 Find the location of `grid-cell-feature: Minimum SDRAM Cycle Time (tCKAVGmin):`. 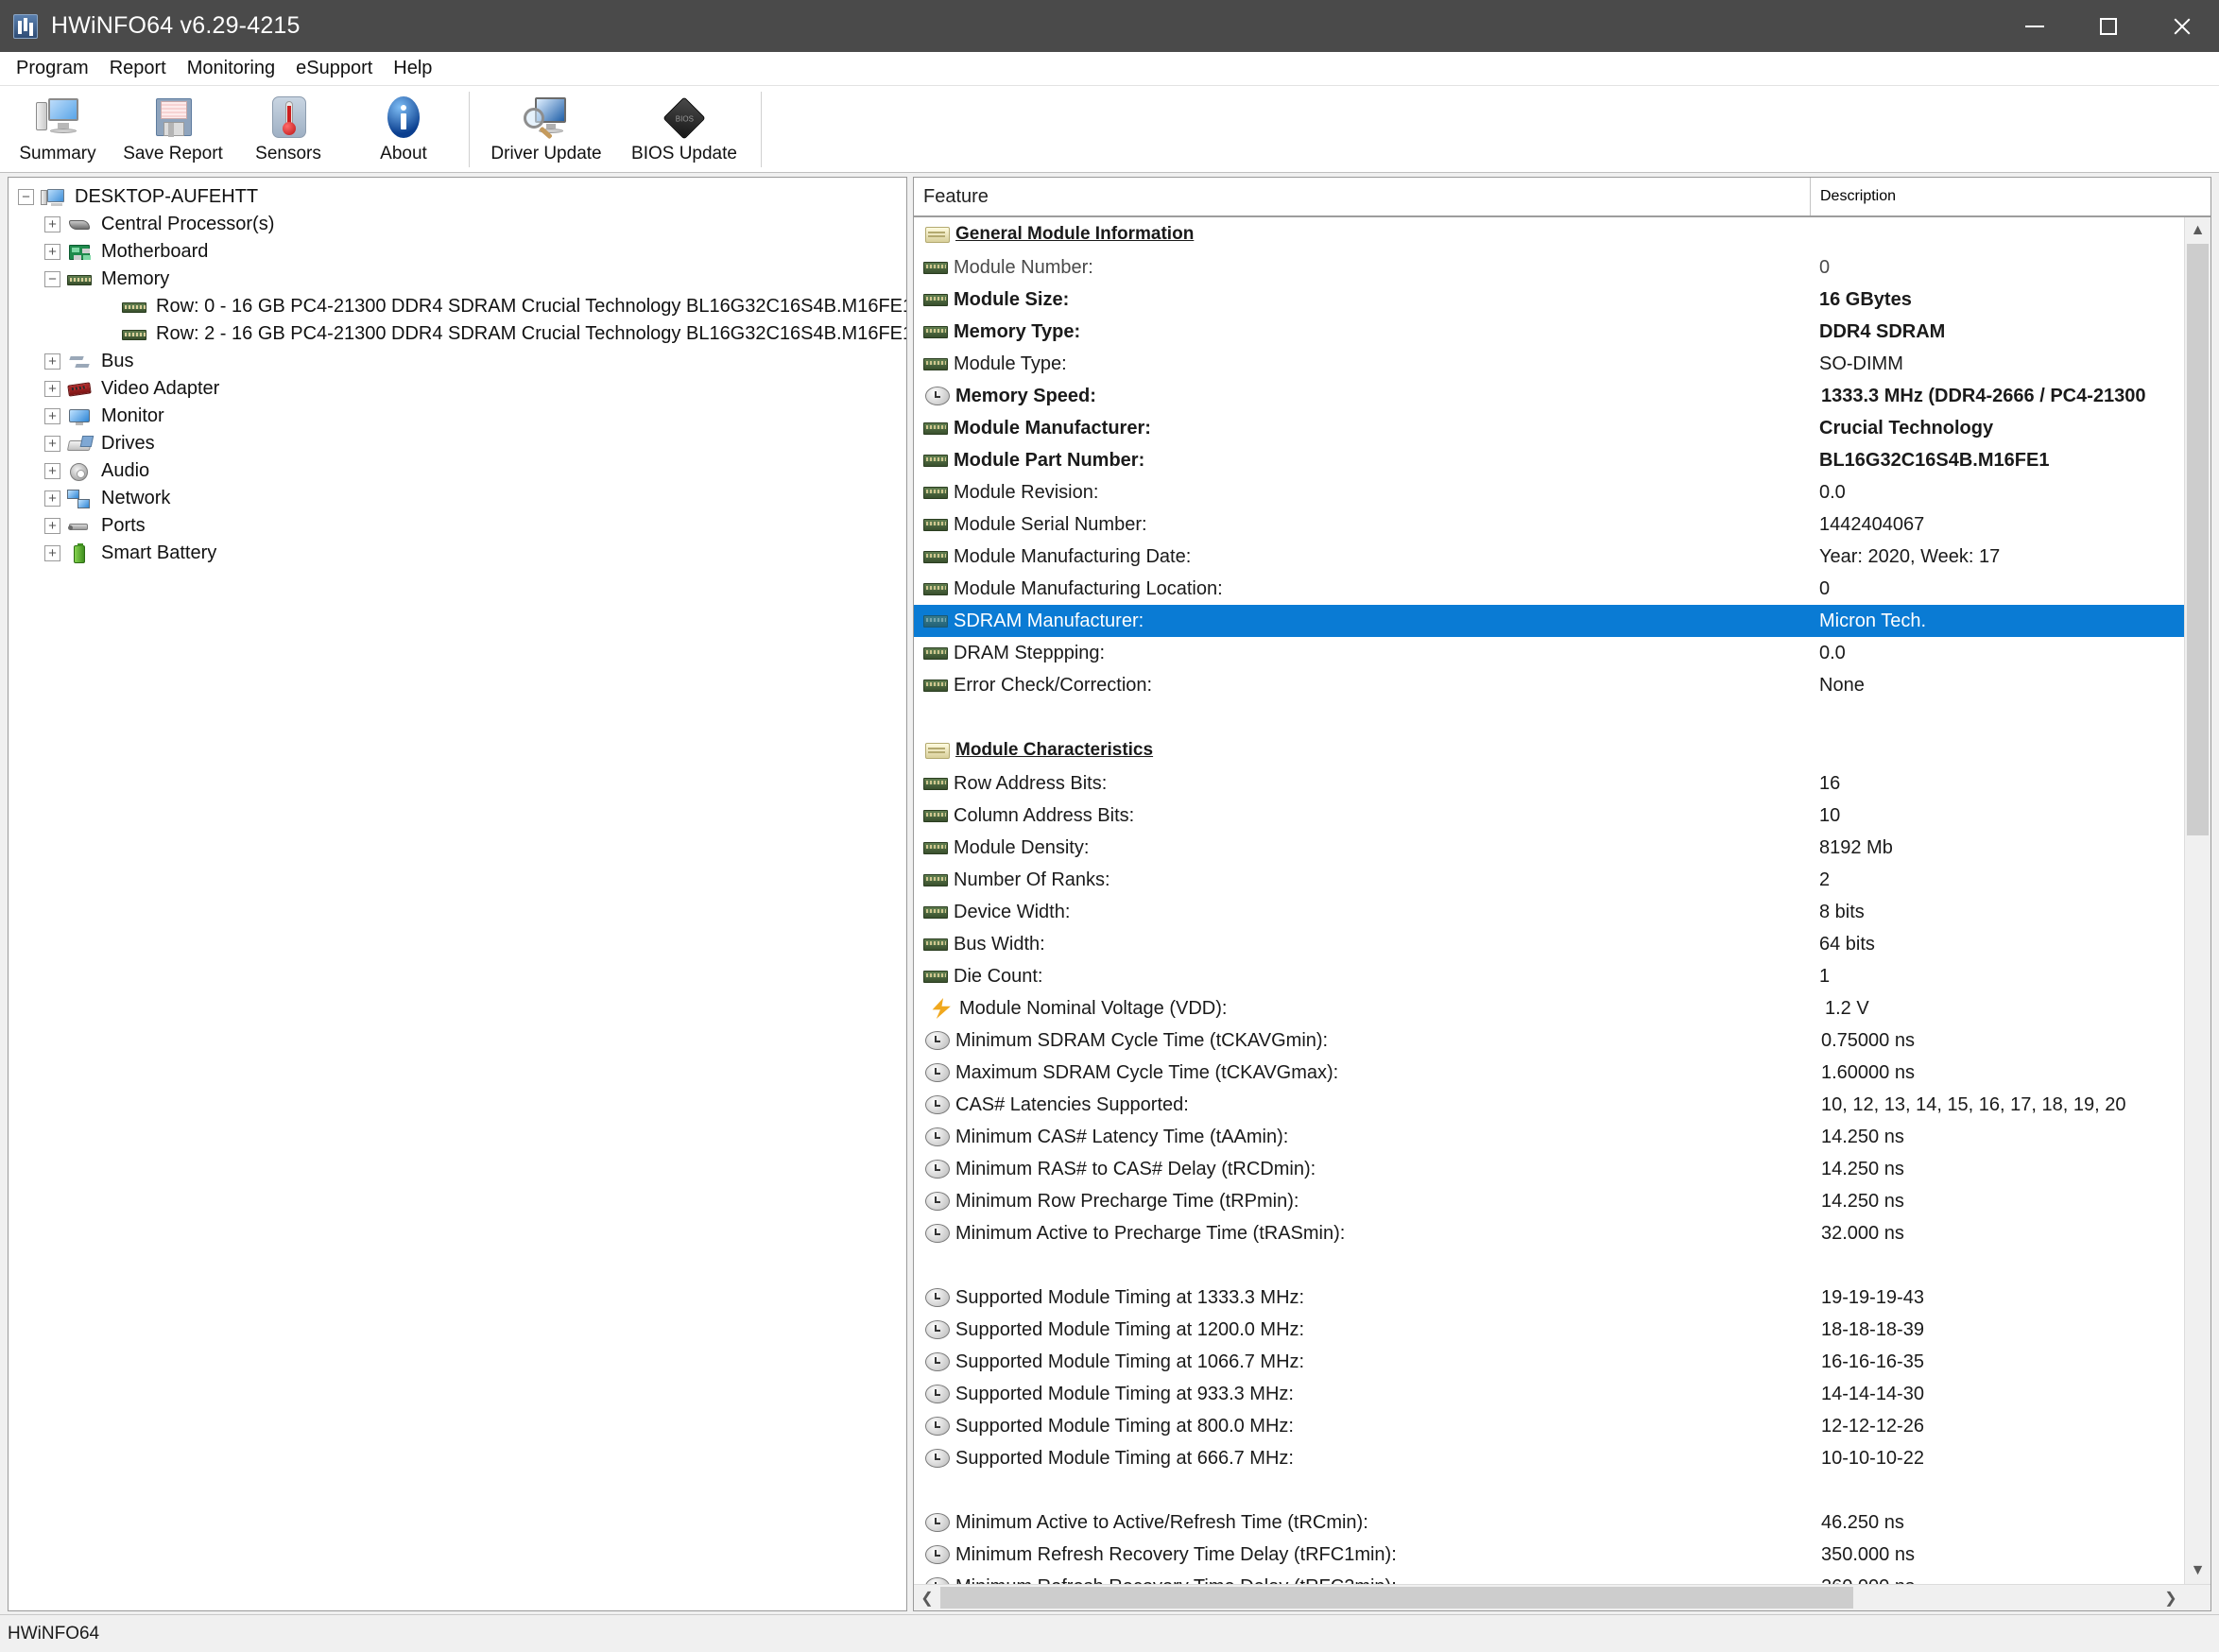

grid-cell-feature: Minimum SDRAM Cycle Time (tCKAVGmin): is located at coordinates (1142, 1040).